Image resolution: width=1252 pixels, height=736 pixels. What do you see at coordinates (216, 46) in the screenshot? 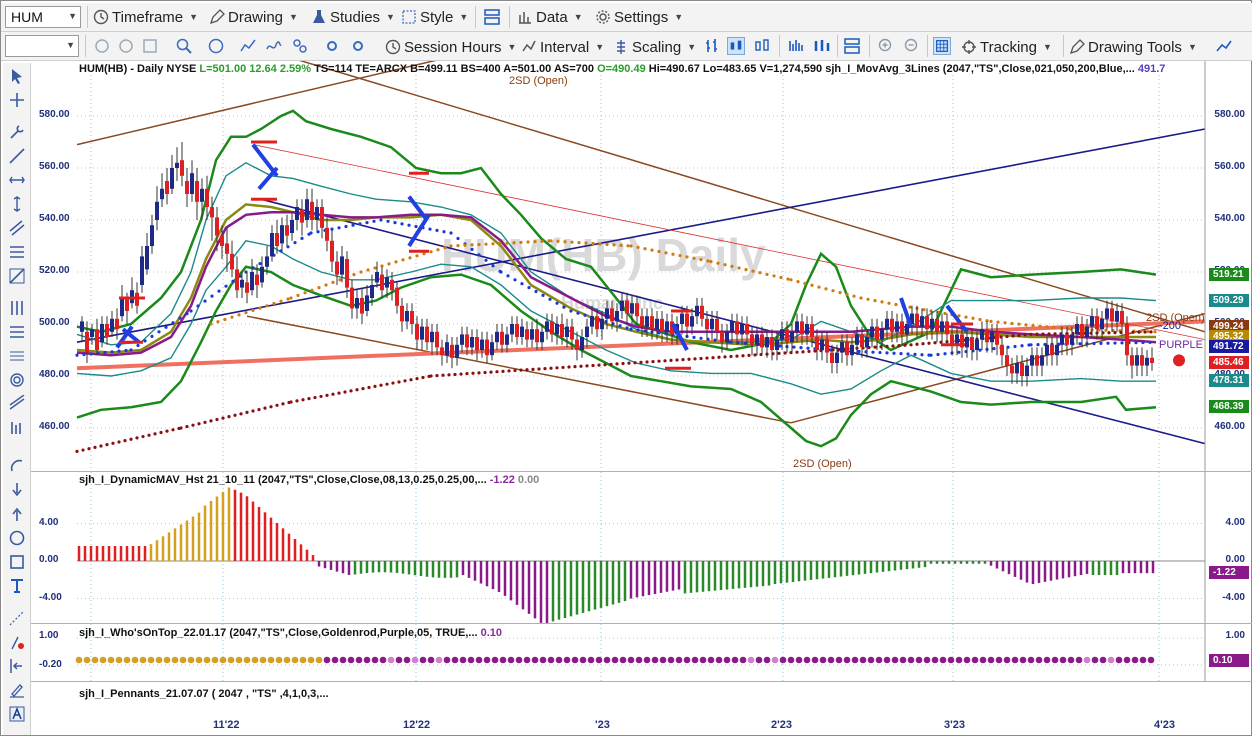
I see `history-icon` at bounding box center [216, 46].